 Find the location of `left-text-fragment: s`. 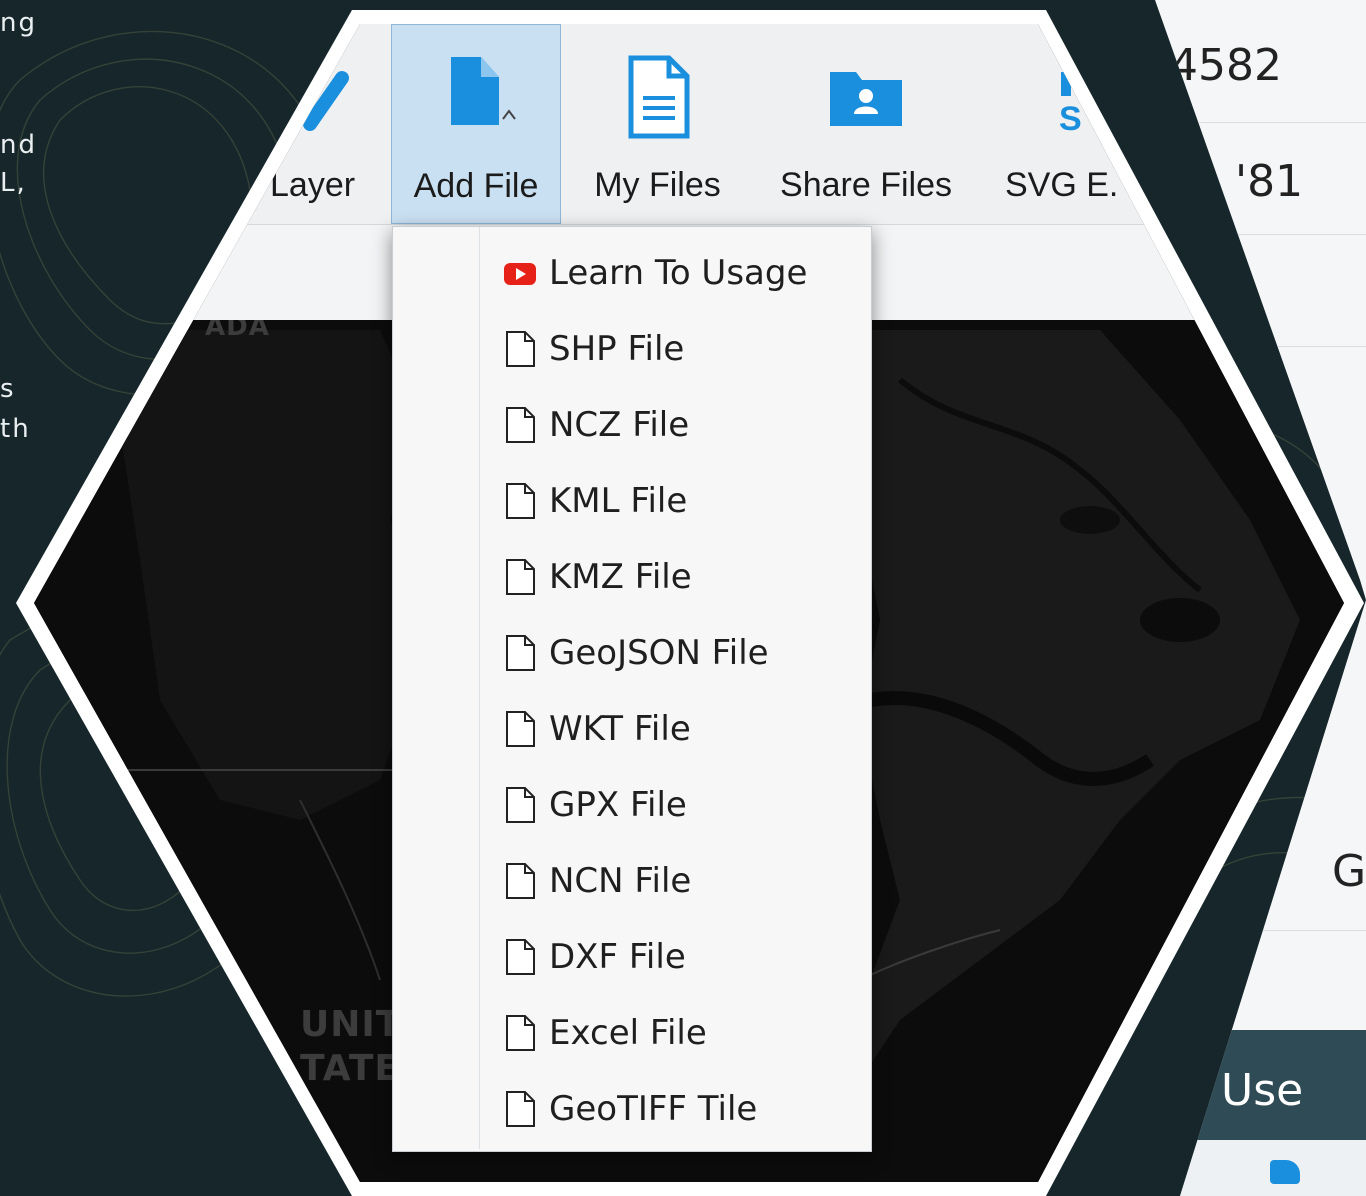

left-text-fragment: s is located at coordinates (8, 389).